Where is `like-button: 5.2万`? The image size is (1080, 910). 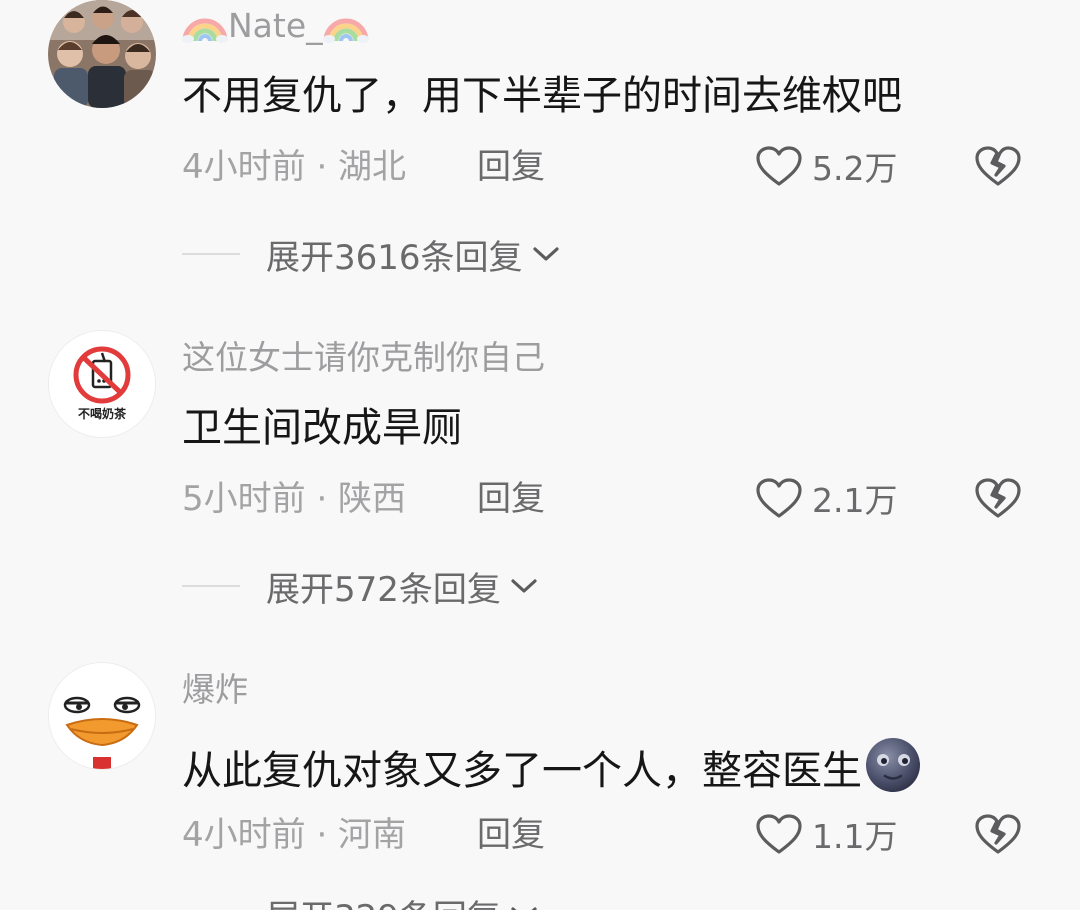
like-button: 5.2万 is located at coordinates (825, 166).